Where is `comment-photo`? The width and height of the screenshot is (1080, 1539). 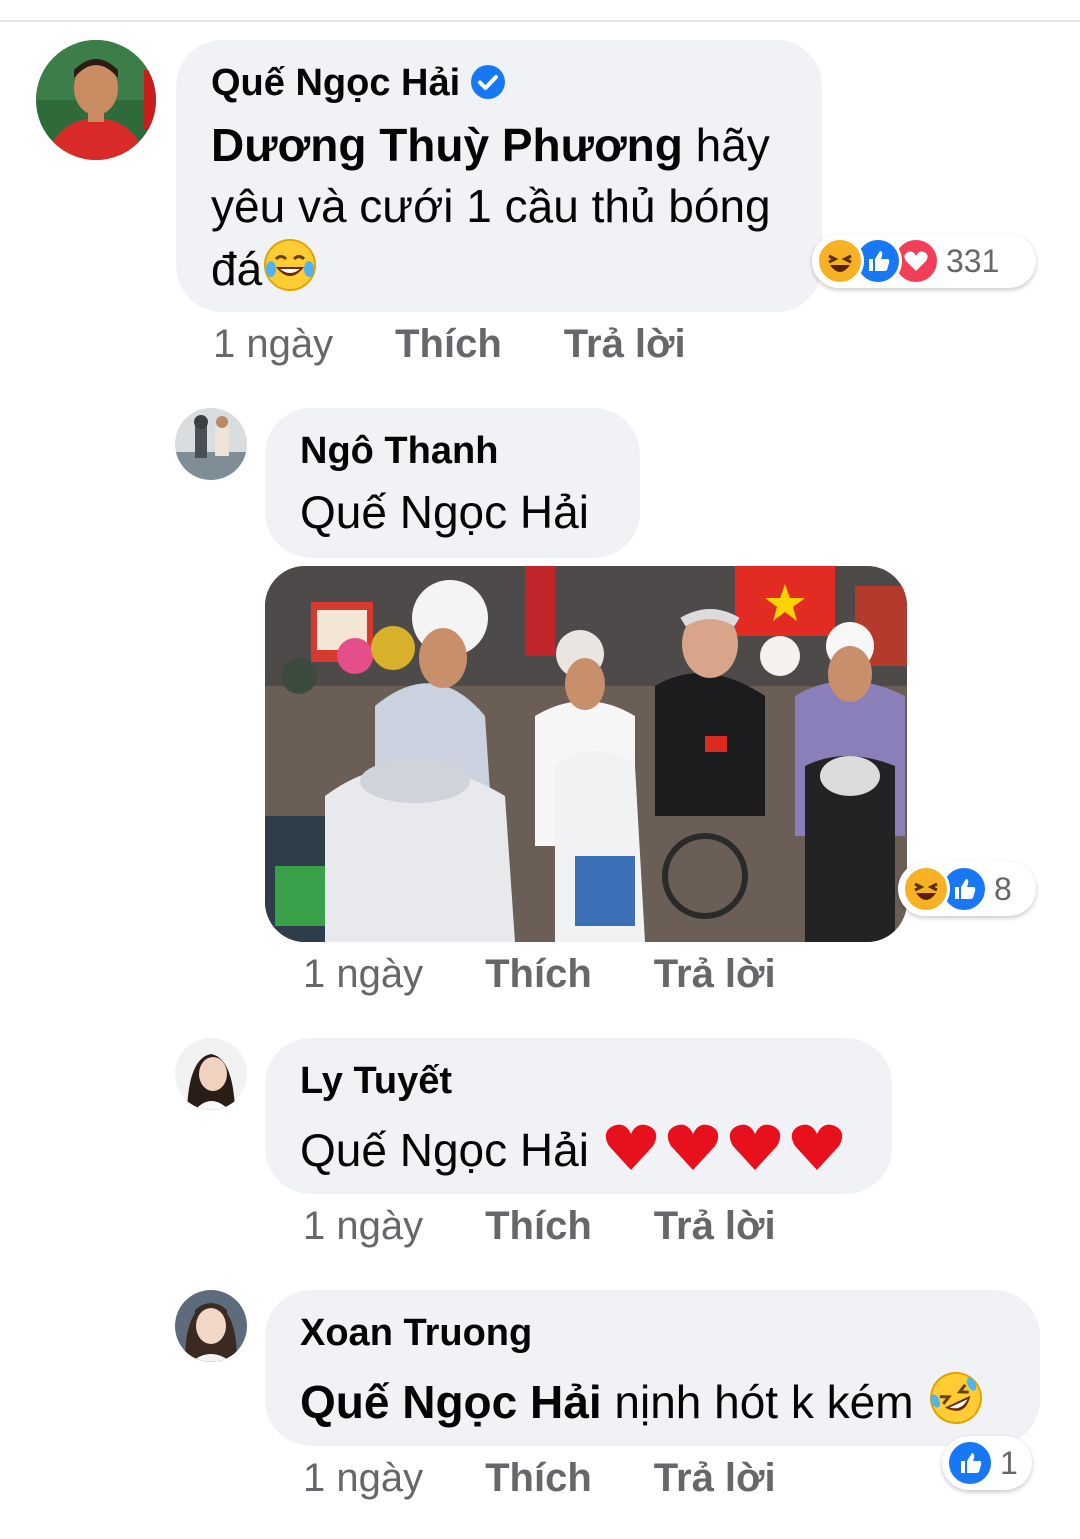 comment-photo is located at coordinates (586, 754).